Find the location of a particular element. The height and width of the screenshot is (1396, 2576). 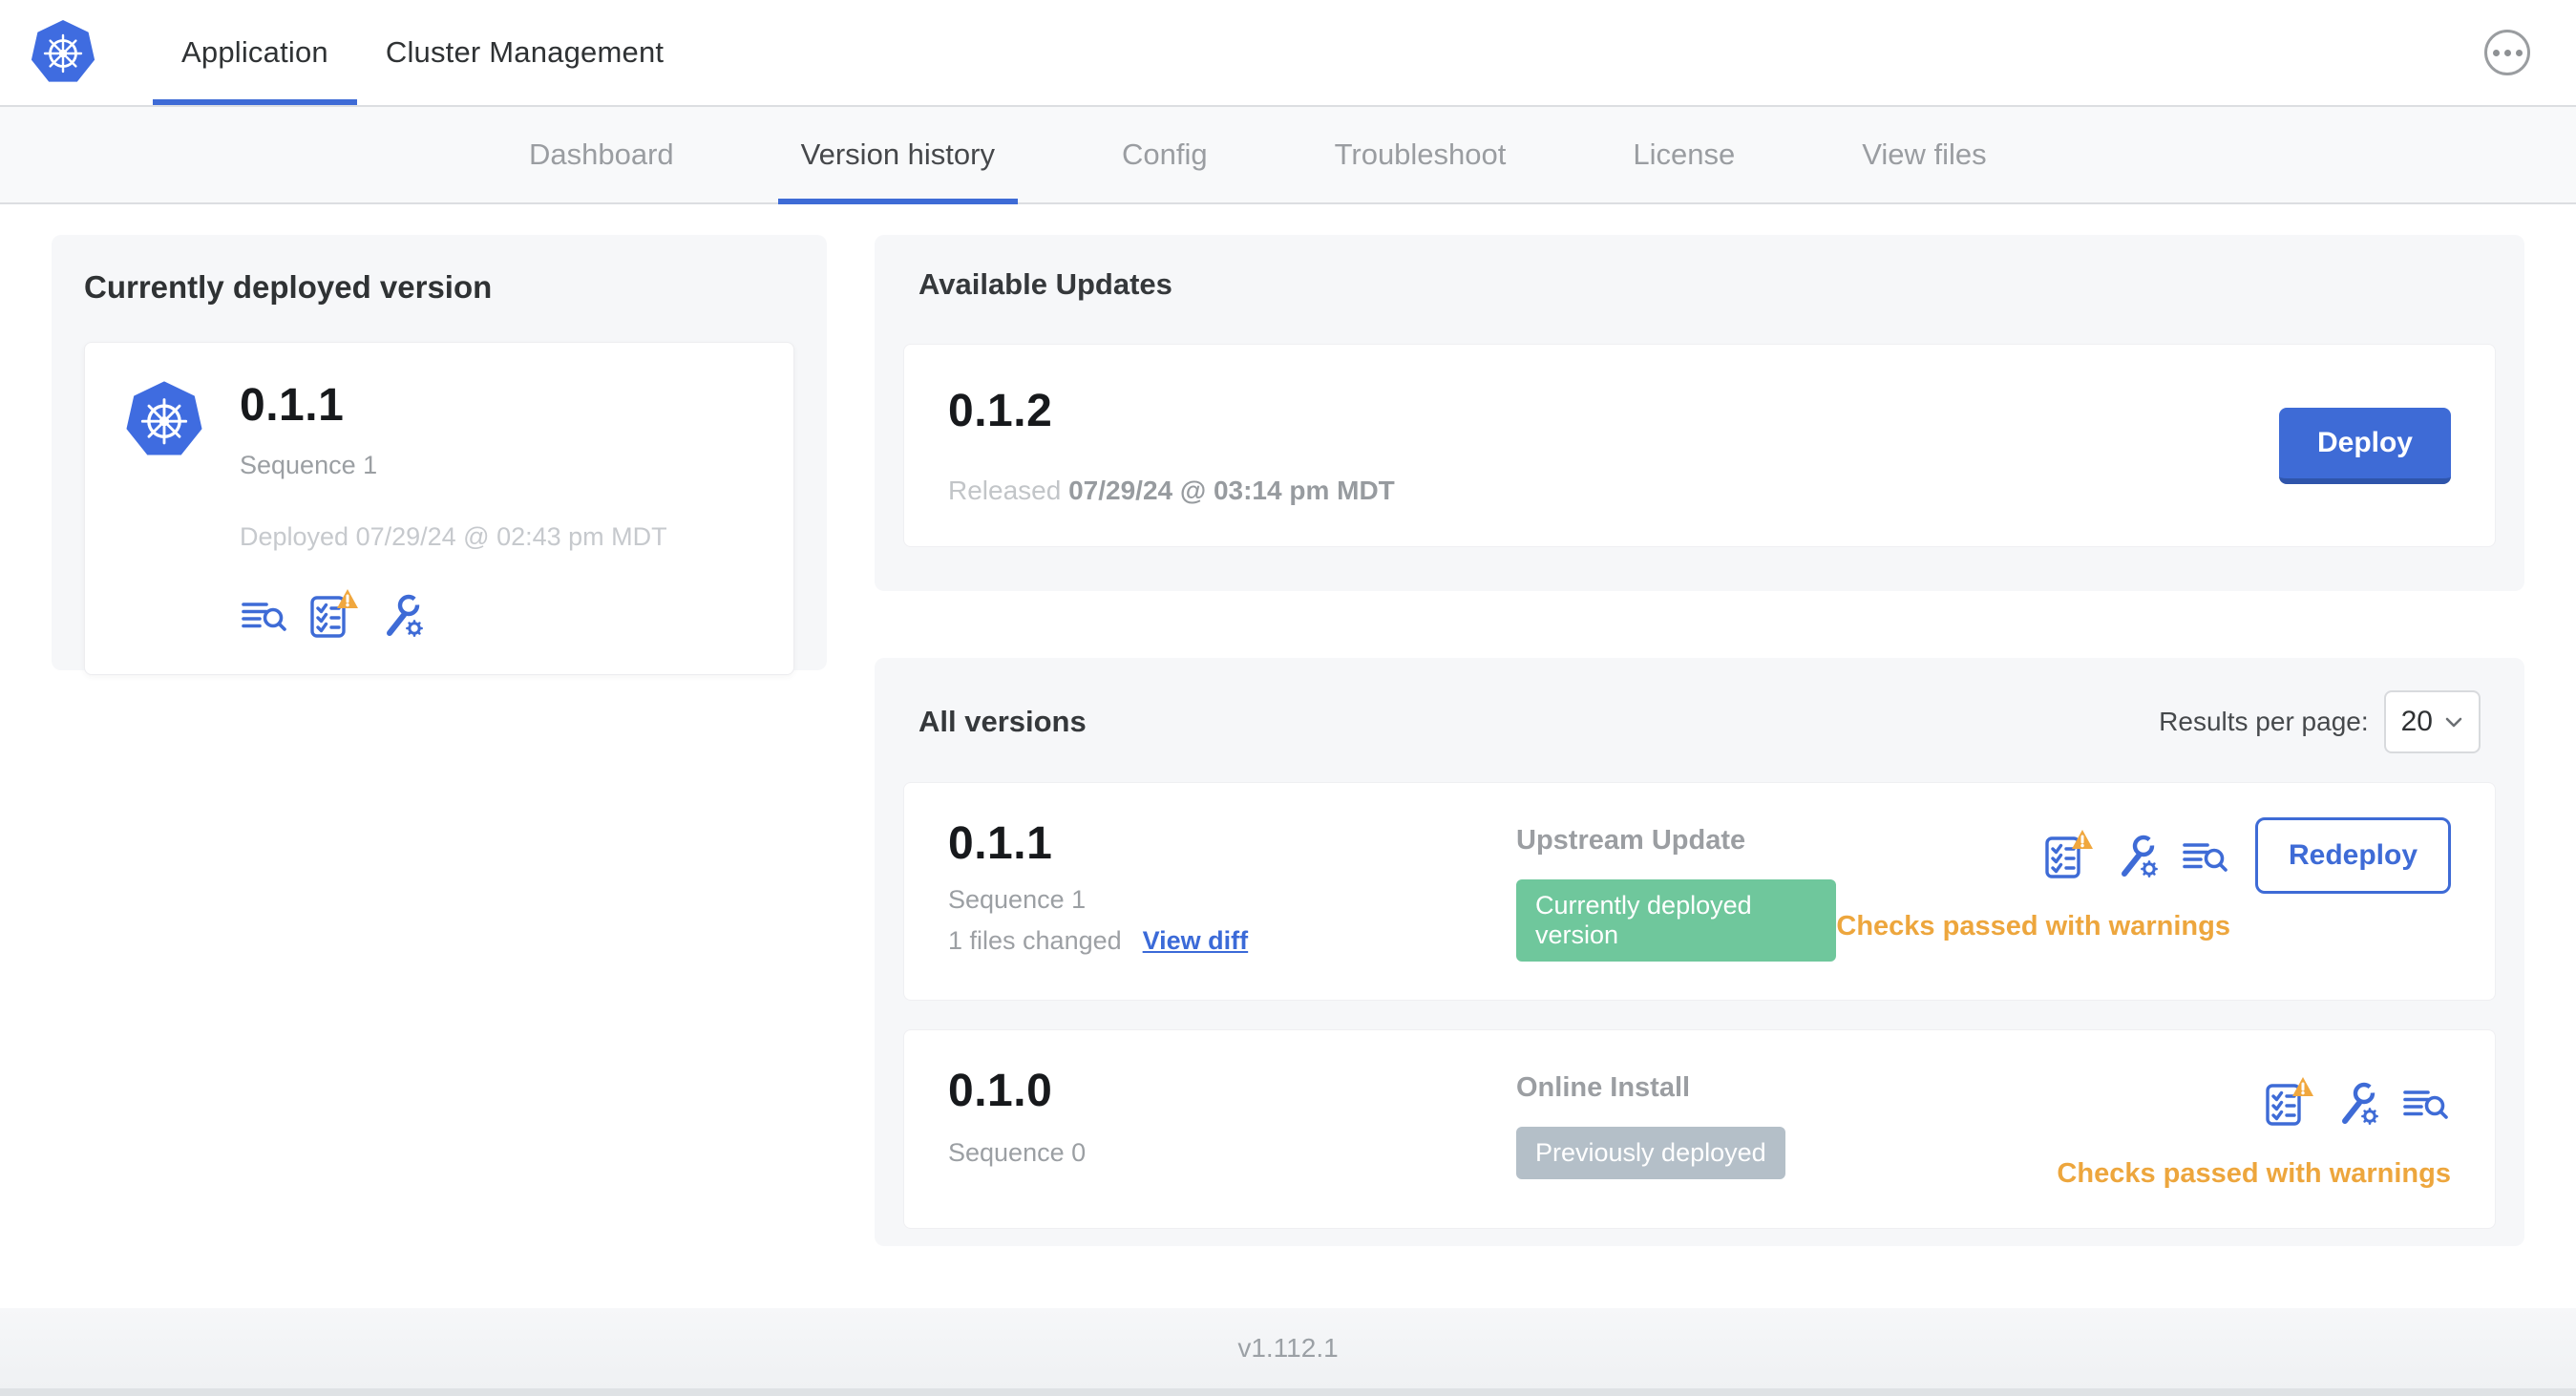

subnav-tab-dashboard: Dashboard is located at coordinates (601, 154).